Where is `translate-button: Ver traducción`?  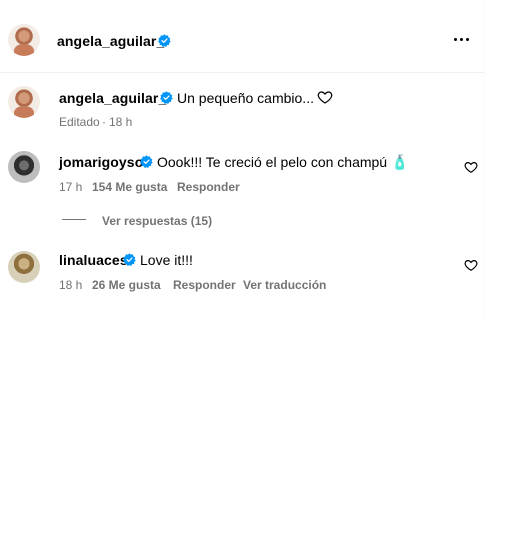
translate-button: Ver traducción is located at coordinates (284, 285).